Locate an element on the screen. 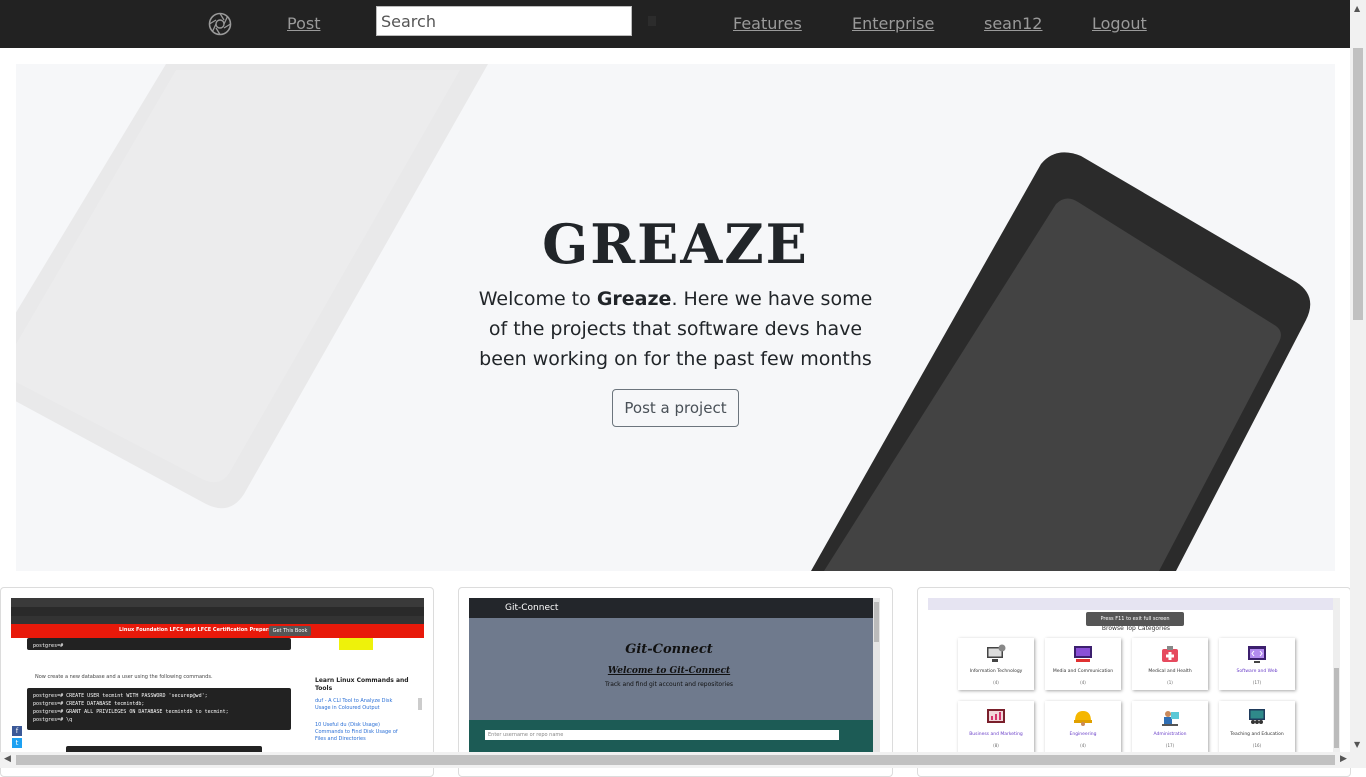  category-tile: Media and Communication (4) is located at coordinates (1083, 664).